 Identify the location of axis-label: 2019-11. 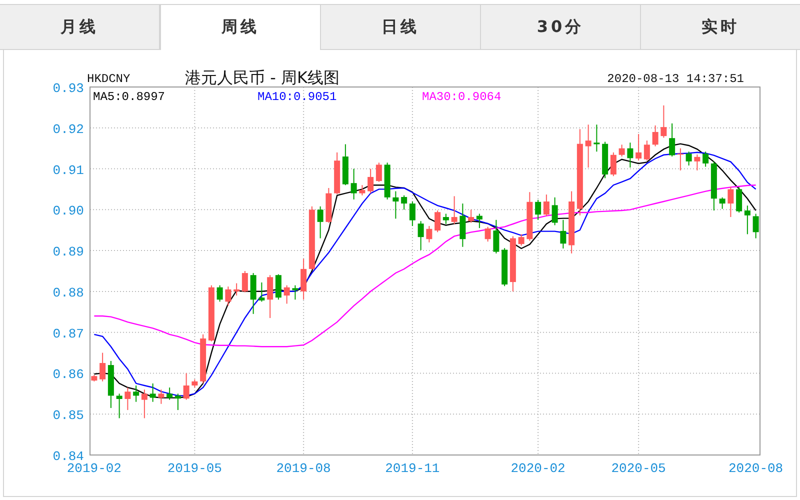
(412, 468).